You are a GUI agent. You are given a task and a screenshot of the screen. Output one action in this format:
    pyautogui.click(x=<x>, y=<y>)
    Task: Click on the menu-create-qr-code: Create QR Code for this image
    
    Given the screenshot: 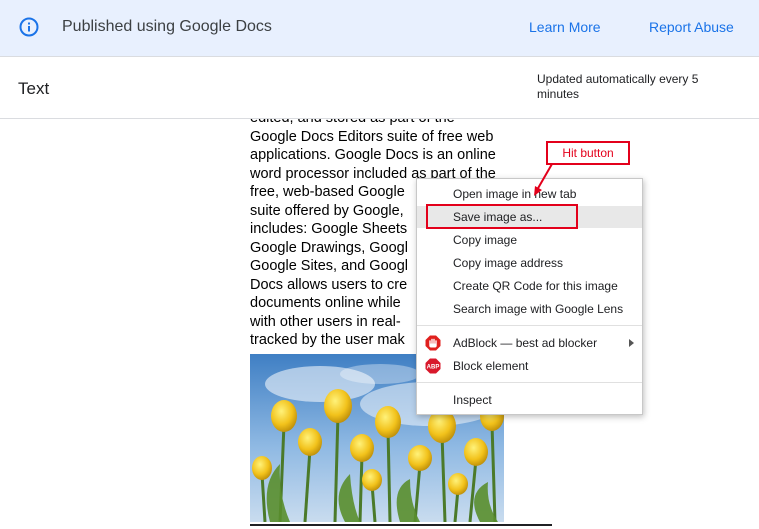 What is the action you would take?
    pyautogui.click(x=529, y=286)
    